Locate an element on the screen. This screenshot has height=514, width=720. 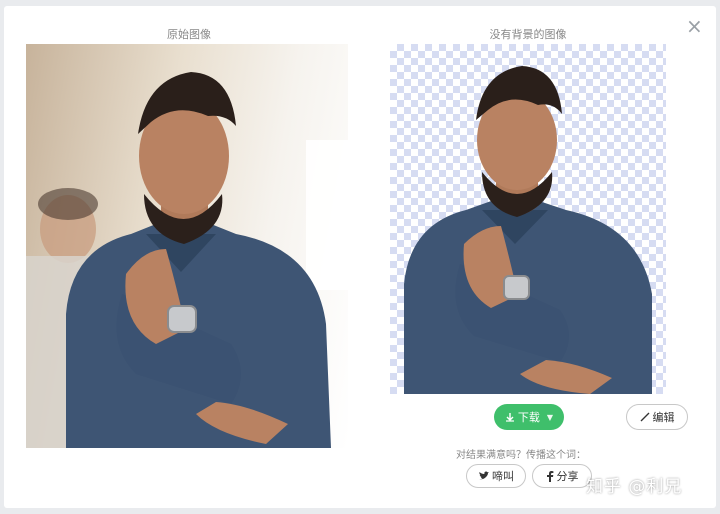
twitter-icon is located at coordinates (484, 475).